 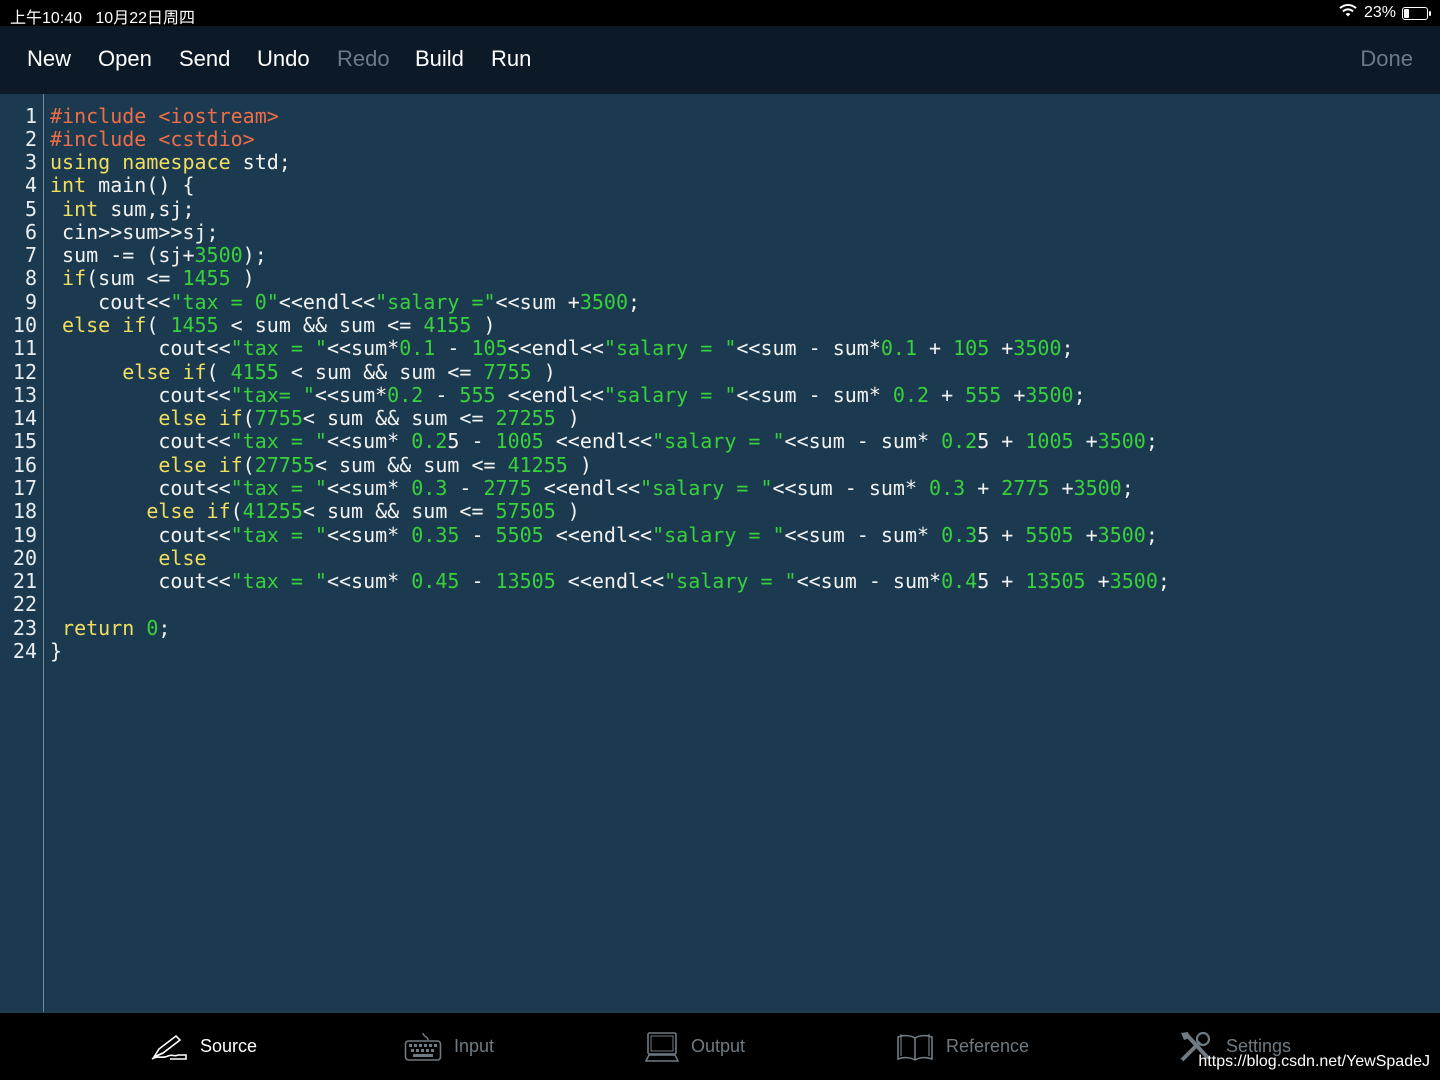 I want to click on code-token: 0, so click(x=152, y=627).